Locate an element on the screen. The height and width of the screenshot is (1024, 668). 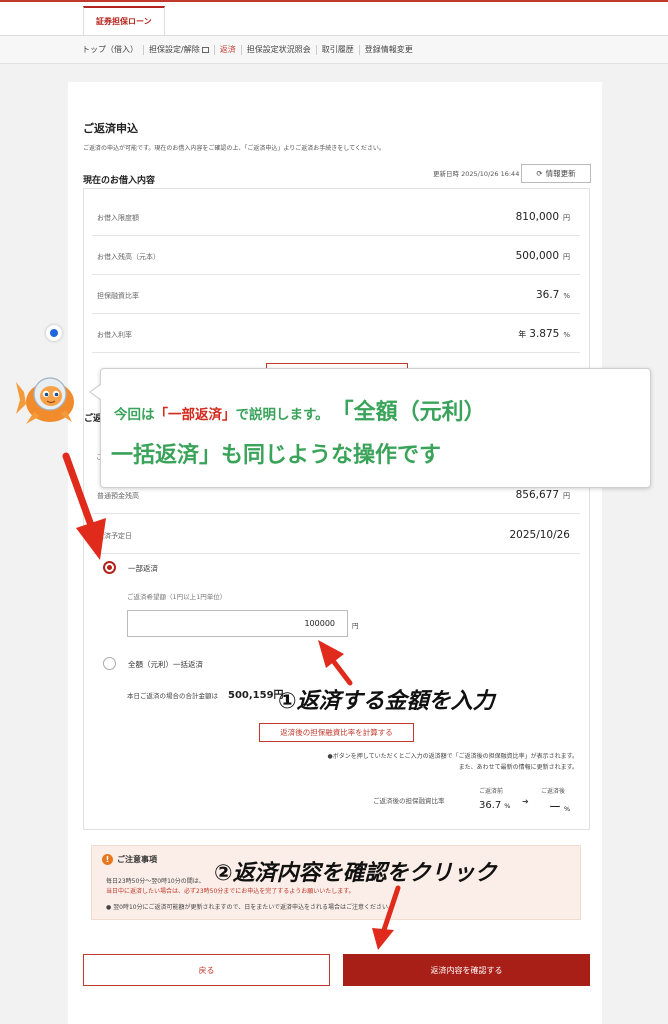
repay-row: 返済予定日 2025/10/26 is located at coordinates (336, 535).